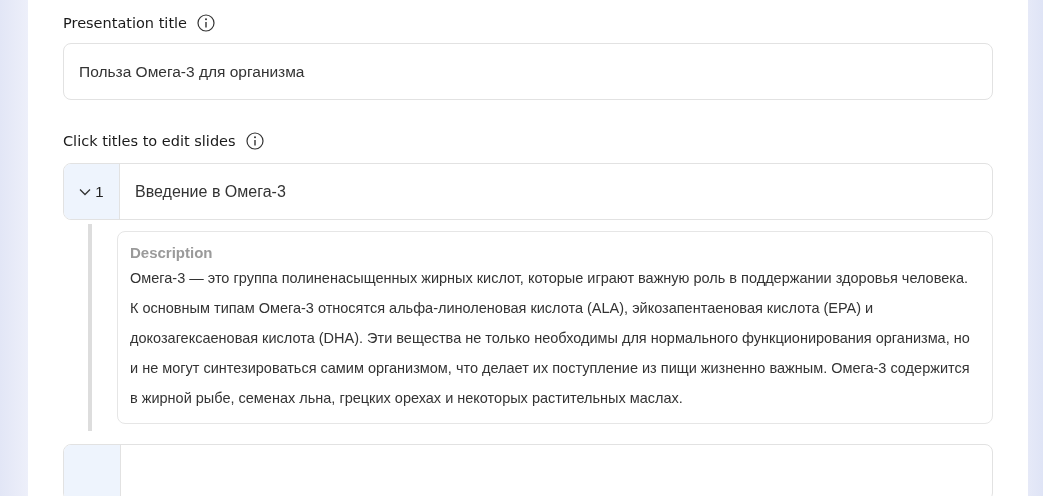 The height and width of the screenshot is (496, 1043). What do you see at coordinates (528, 71) in the screenshot?
I see `title-input: Польза Омега-3 для организма` at bounding box center [528, 71].